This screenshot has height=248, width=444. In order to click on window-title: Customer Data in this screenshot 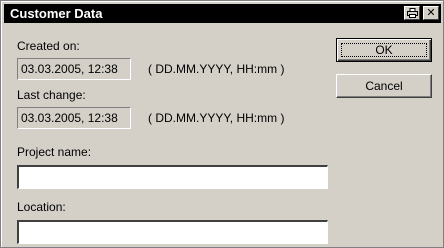, I will do `click(56, 13)`.